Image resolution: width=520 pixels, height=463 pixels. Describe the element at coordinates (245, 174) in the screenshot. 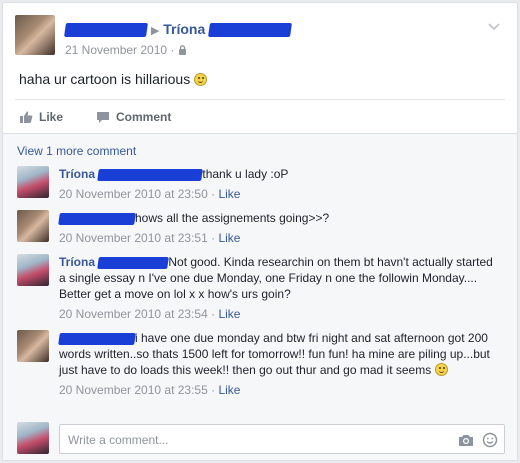

I see `comment-text: thank u lady :oP` at that location.